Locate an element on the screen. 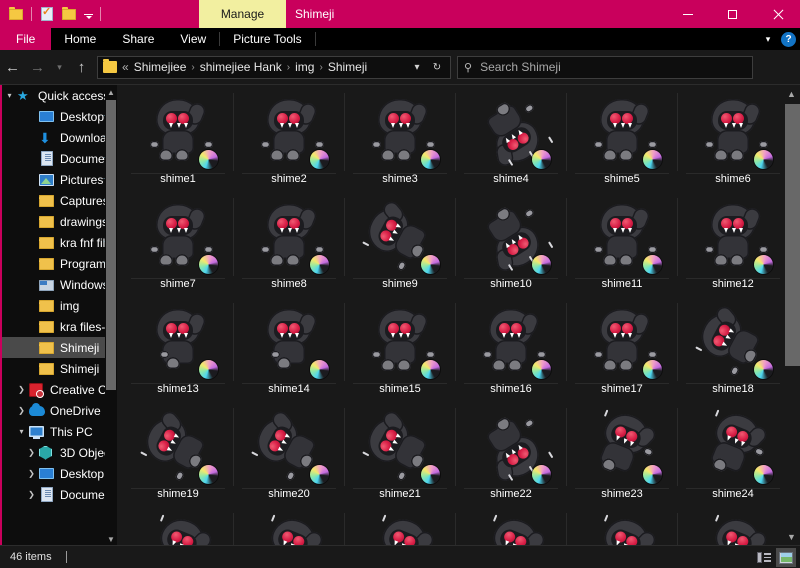 This screenshot has width=800, height=568. file-item: shime25 is located at coordinates (179, 527).